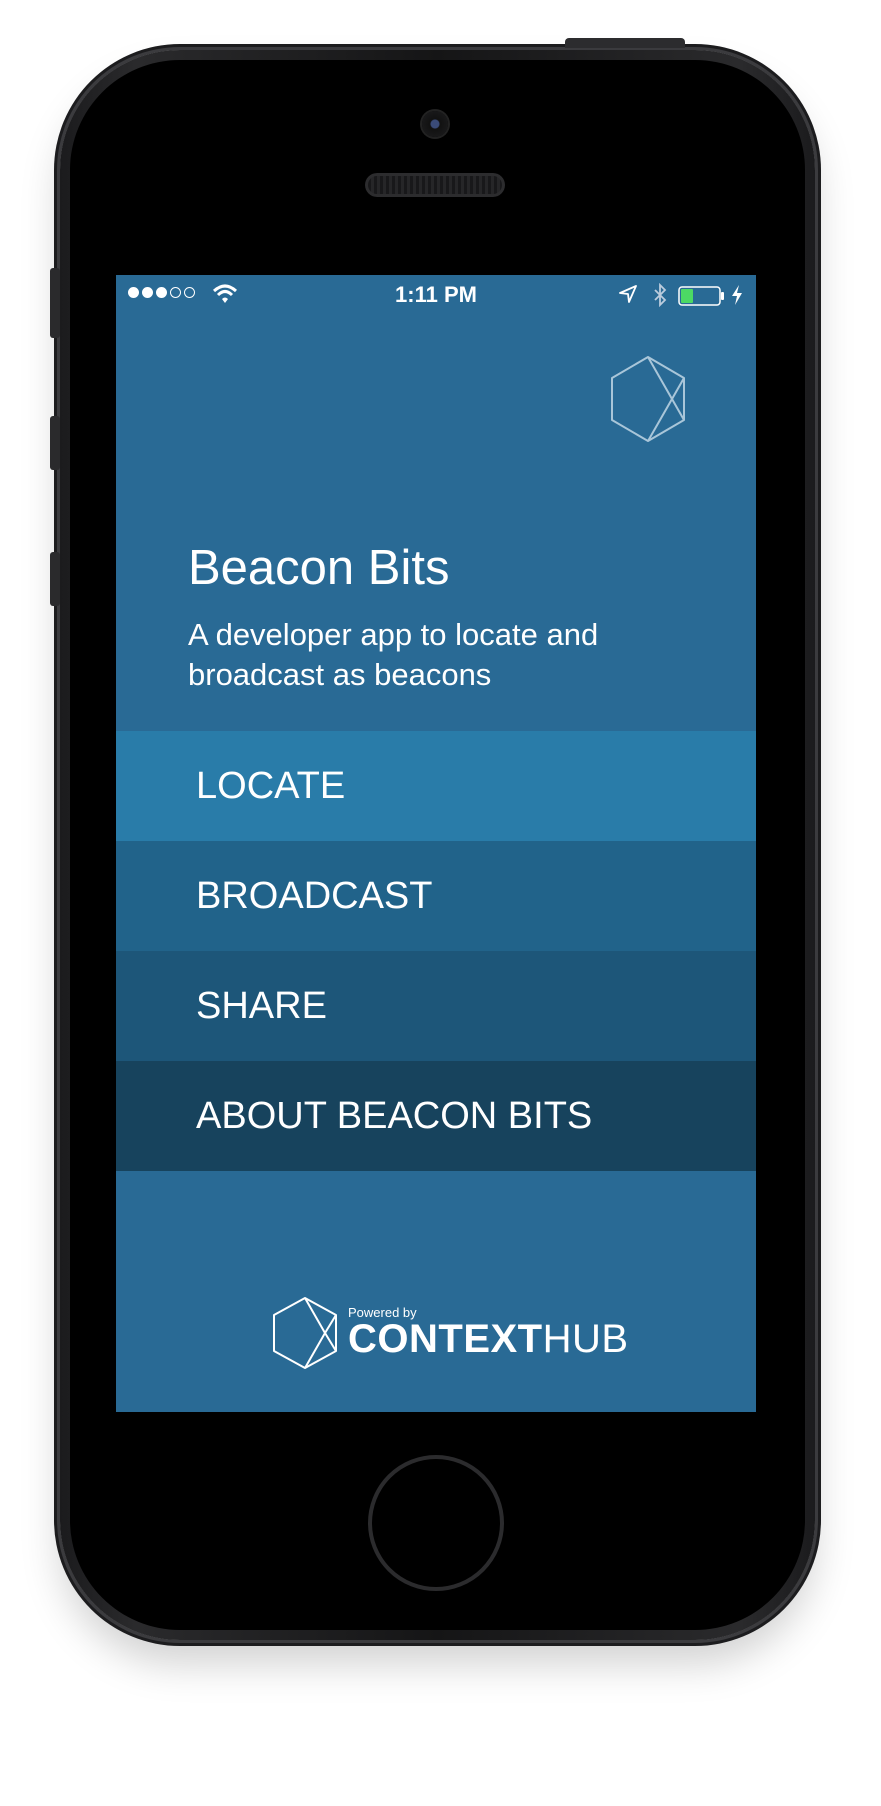 The width and height of the screenshot is (881, 1806). What do you see at coordinates (305, 1333) in the screenshot?
I see `contexthub-hexagon-icon` at bounding box center [305, 1333].